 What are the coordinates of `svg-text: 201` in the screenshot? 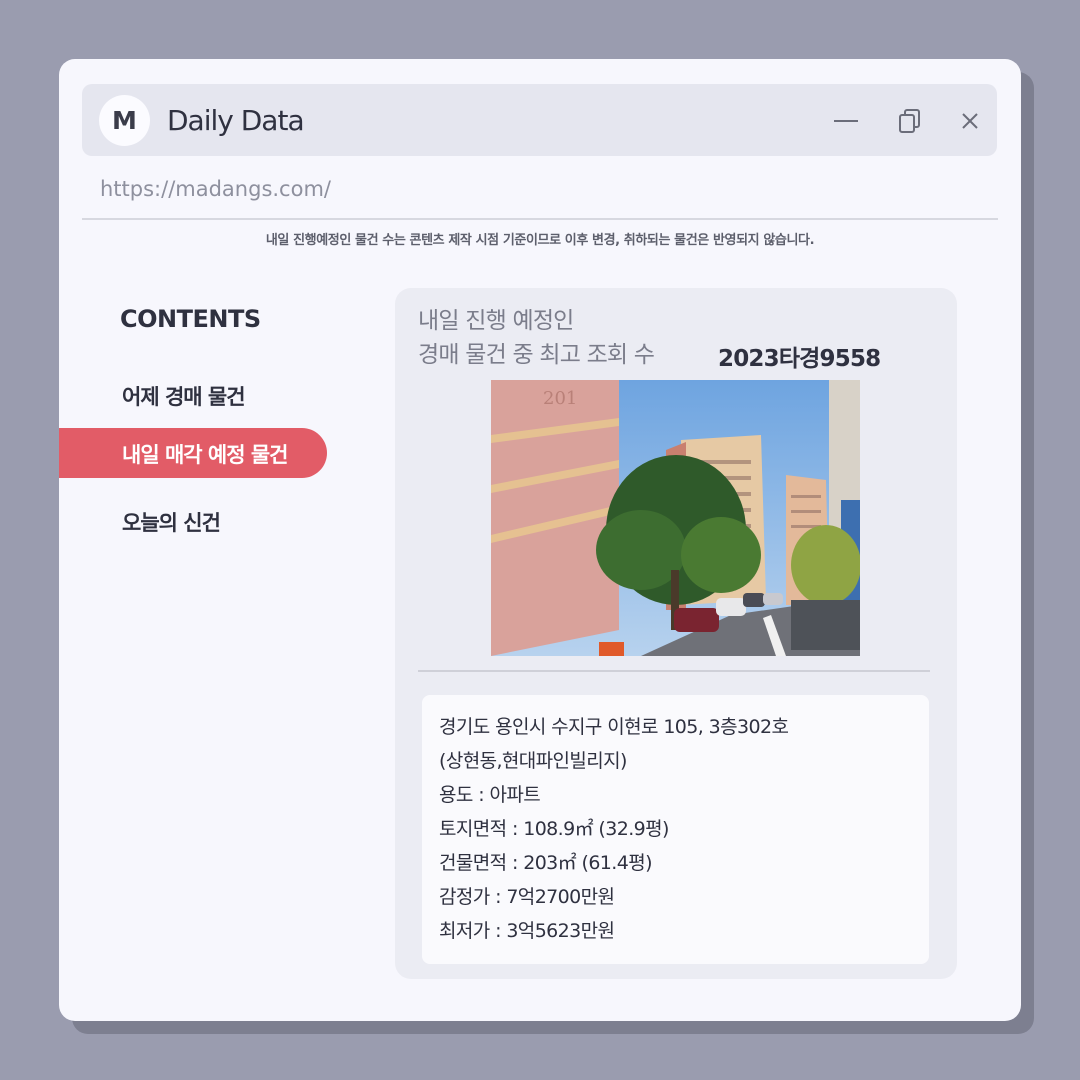 It's located at (560, 398).